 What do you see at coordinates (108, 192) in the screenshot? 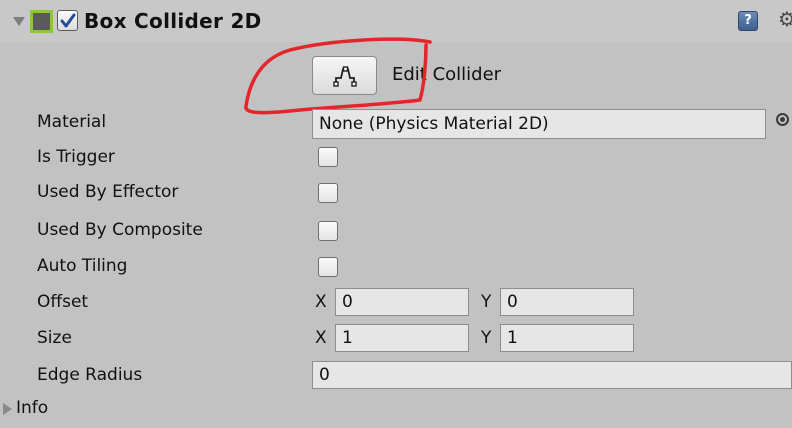
I see `used-by-effector-label: Used By Effector` at bounding box center [108, 192].